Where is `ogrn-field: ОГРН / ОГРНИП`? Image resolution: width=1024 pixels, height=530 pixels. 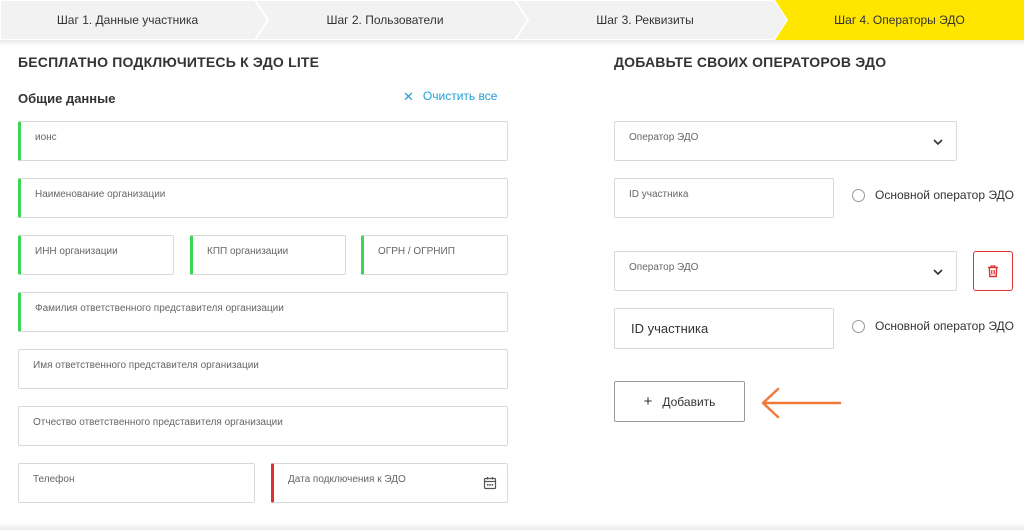 ogrn-field: ОГРН / ОГРНИП is located at coordinates (434, 255).